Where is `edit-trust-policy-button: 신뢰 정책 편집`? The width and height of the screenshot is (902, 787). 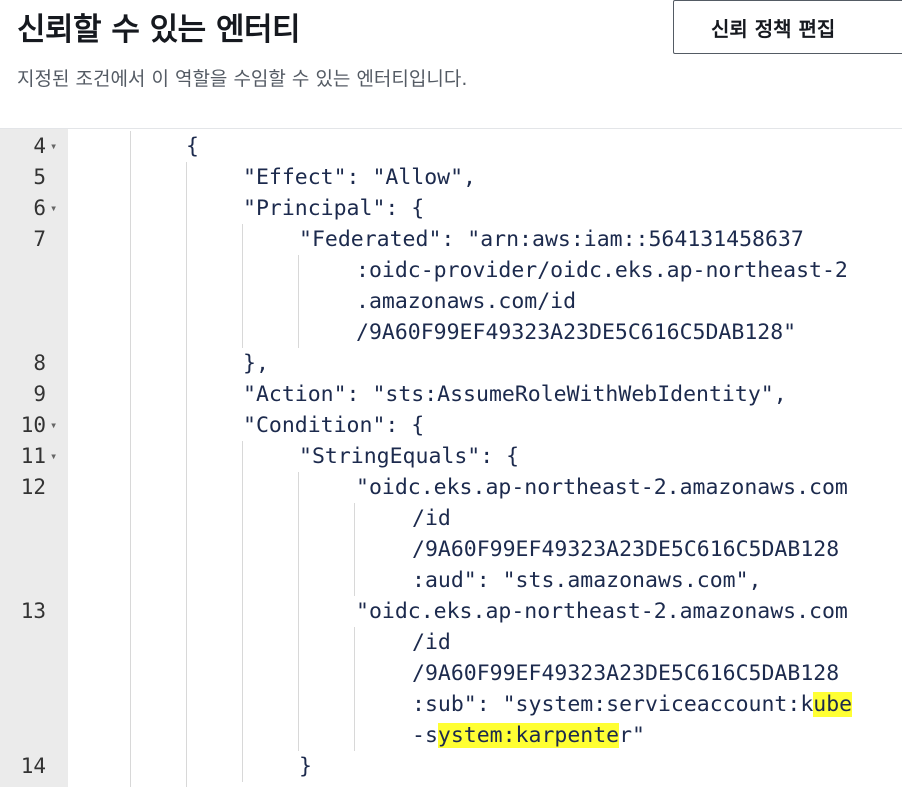 edit-trust-policy-button: 신뢰 정책 편집 is located at coordinates (787, 27).